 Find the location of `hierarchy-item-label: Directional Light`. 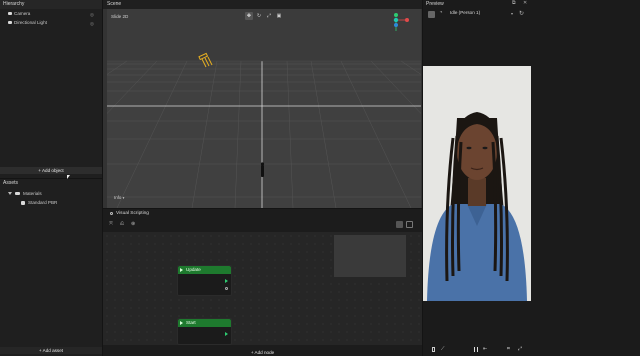

hierarchy-item-label: Directional Light is located at coordinates (30, 22).